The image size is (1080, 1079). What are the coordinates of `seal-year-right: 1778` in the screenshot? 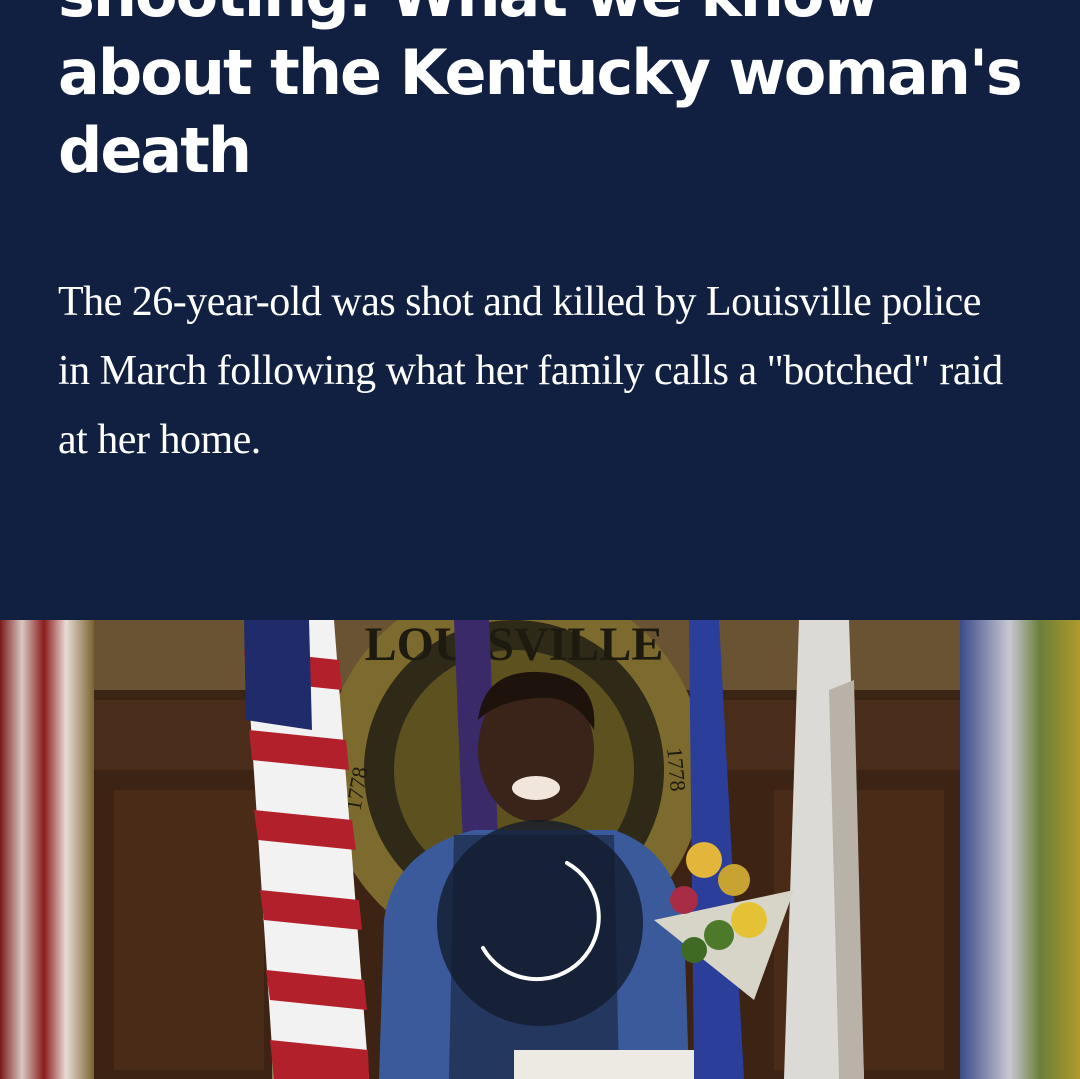 It's located at (676, 769).